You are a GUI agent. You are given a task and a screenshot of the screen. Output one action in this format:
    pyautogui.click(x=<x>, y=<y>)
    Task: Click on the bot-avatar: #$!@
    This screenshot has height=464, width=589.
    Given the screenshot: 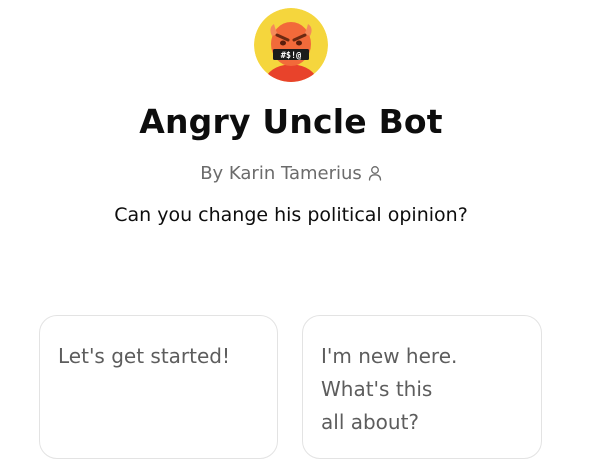 What is the action you would take?
    pyautogui.click(x=291, y=45)
    